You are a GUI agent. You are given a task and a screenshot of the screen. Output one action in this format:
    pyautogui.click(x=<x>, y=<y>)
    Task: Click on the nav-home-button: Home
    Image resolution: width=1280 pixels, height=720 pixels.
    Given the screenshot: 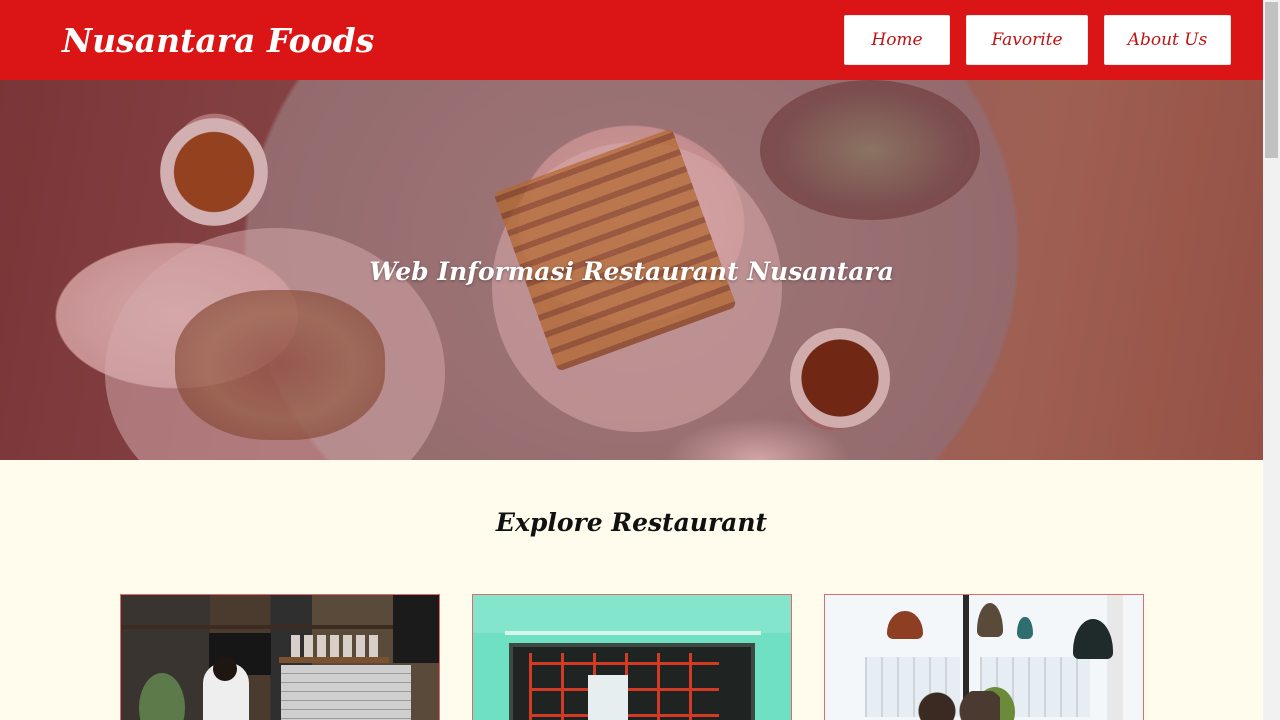 What is the action you would take?
    pyautogui.click(x=897, y=40)
    